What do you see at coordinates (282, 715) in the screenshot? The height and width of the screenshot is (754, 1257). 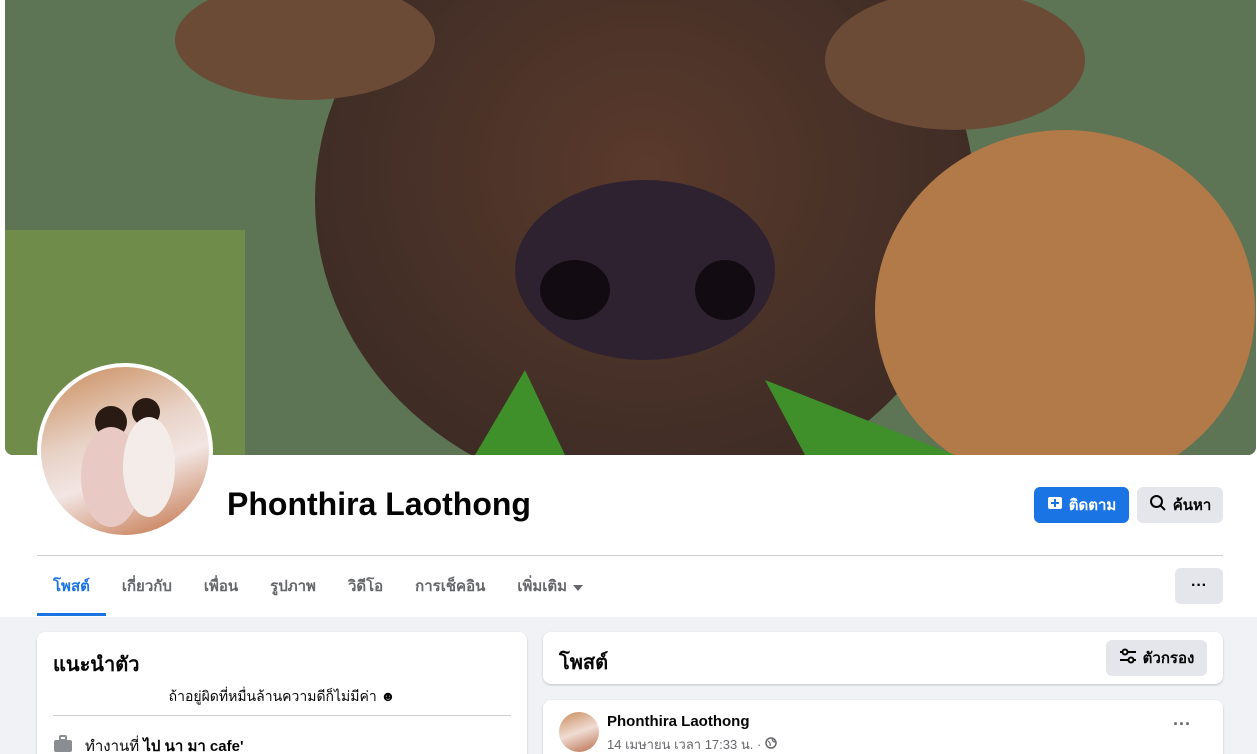 I see `intro-divider` at bounding box center [282, 715].